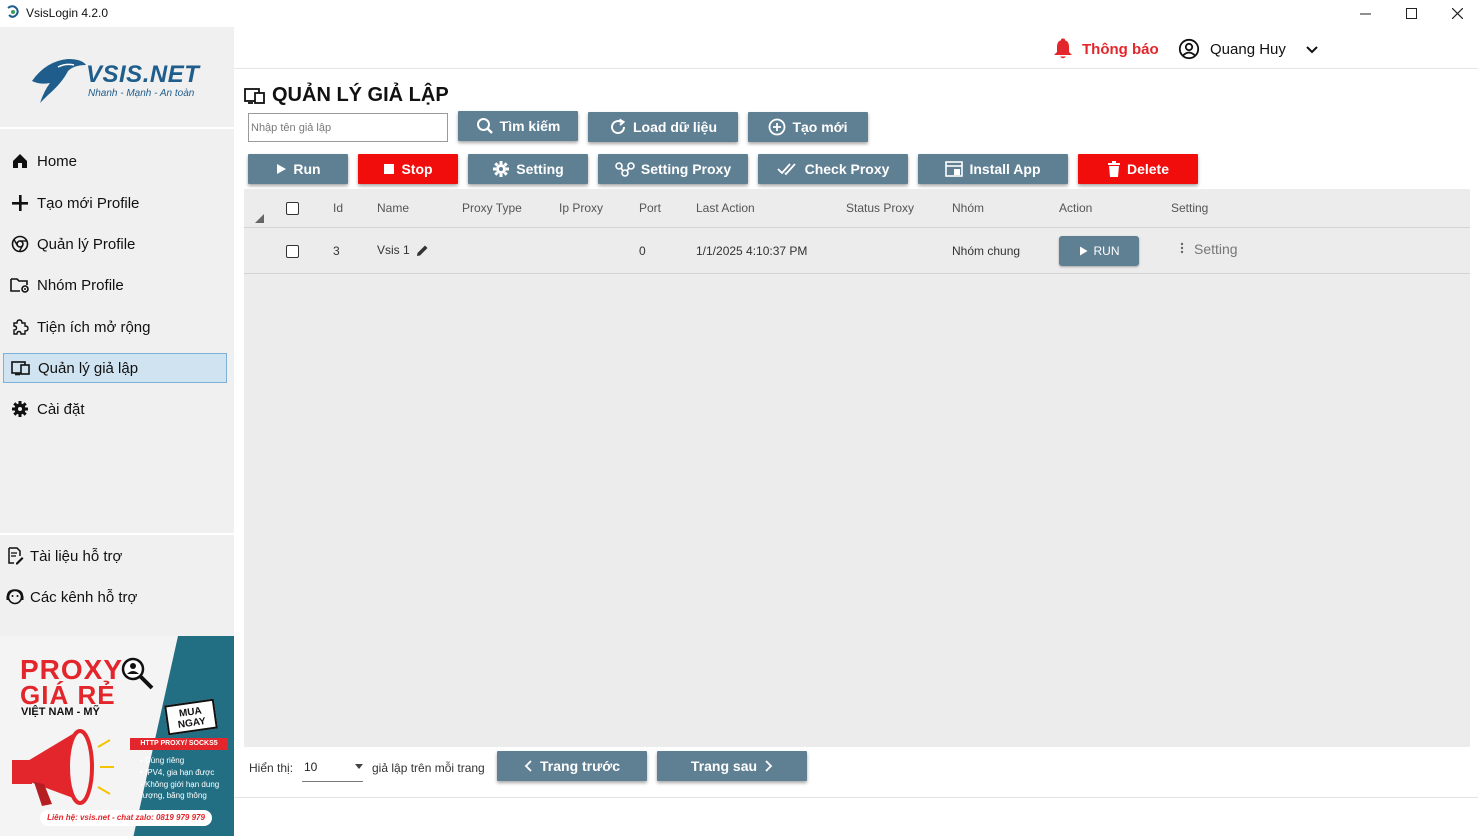 This screenshot has height=836, width=1478. I want to click on row-setting-label: Setting, so click(1216, 249).